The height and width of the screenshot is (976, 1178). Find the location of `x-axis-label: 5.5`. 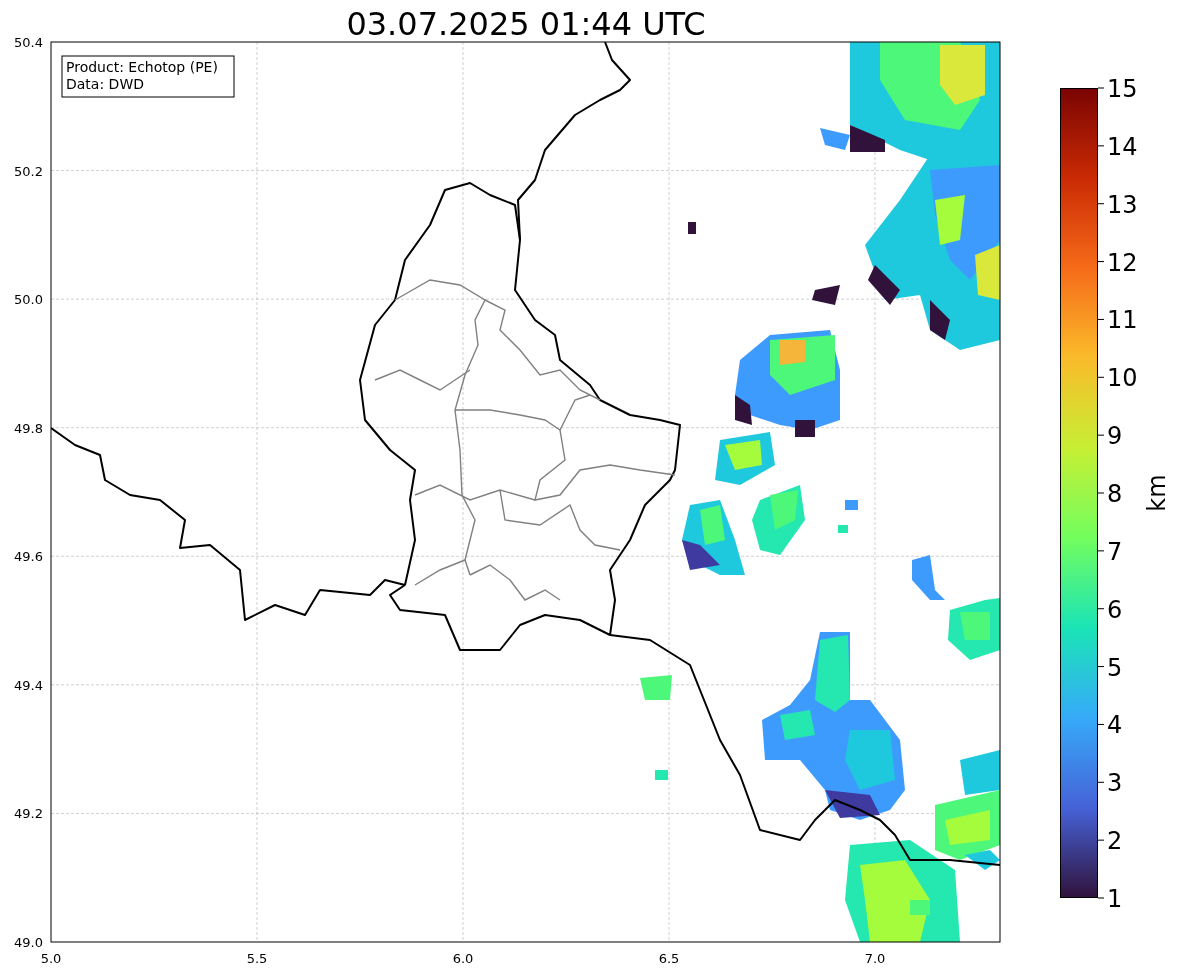

x-axis-label: 5.5 is located at coordinates (257, 958).